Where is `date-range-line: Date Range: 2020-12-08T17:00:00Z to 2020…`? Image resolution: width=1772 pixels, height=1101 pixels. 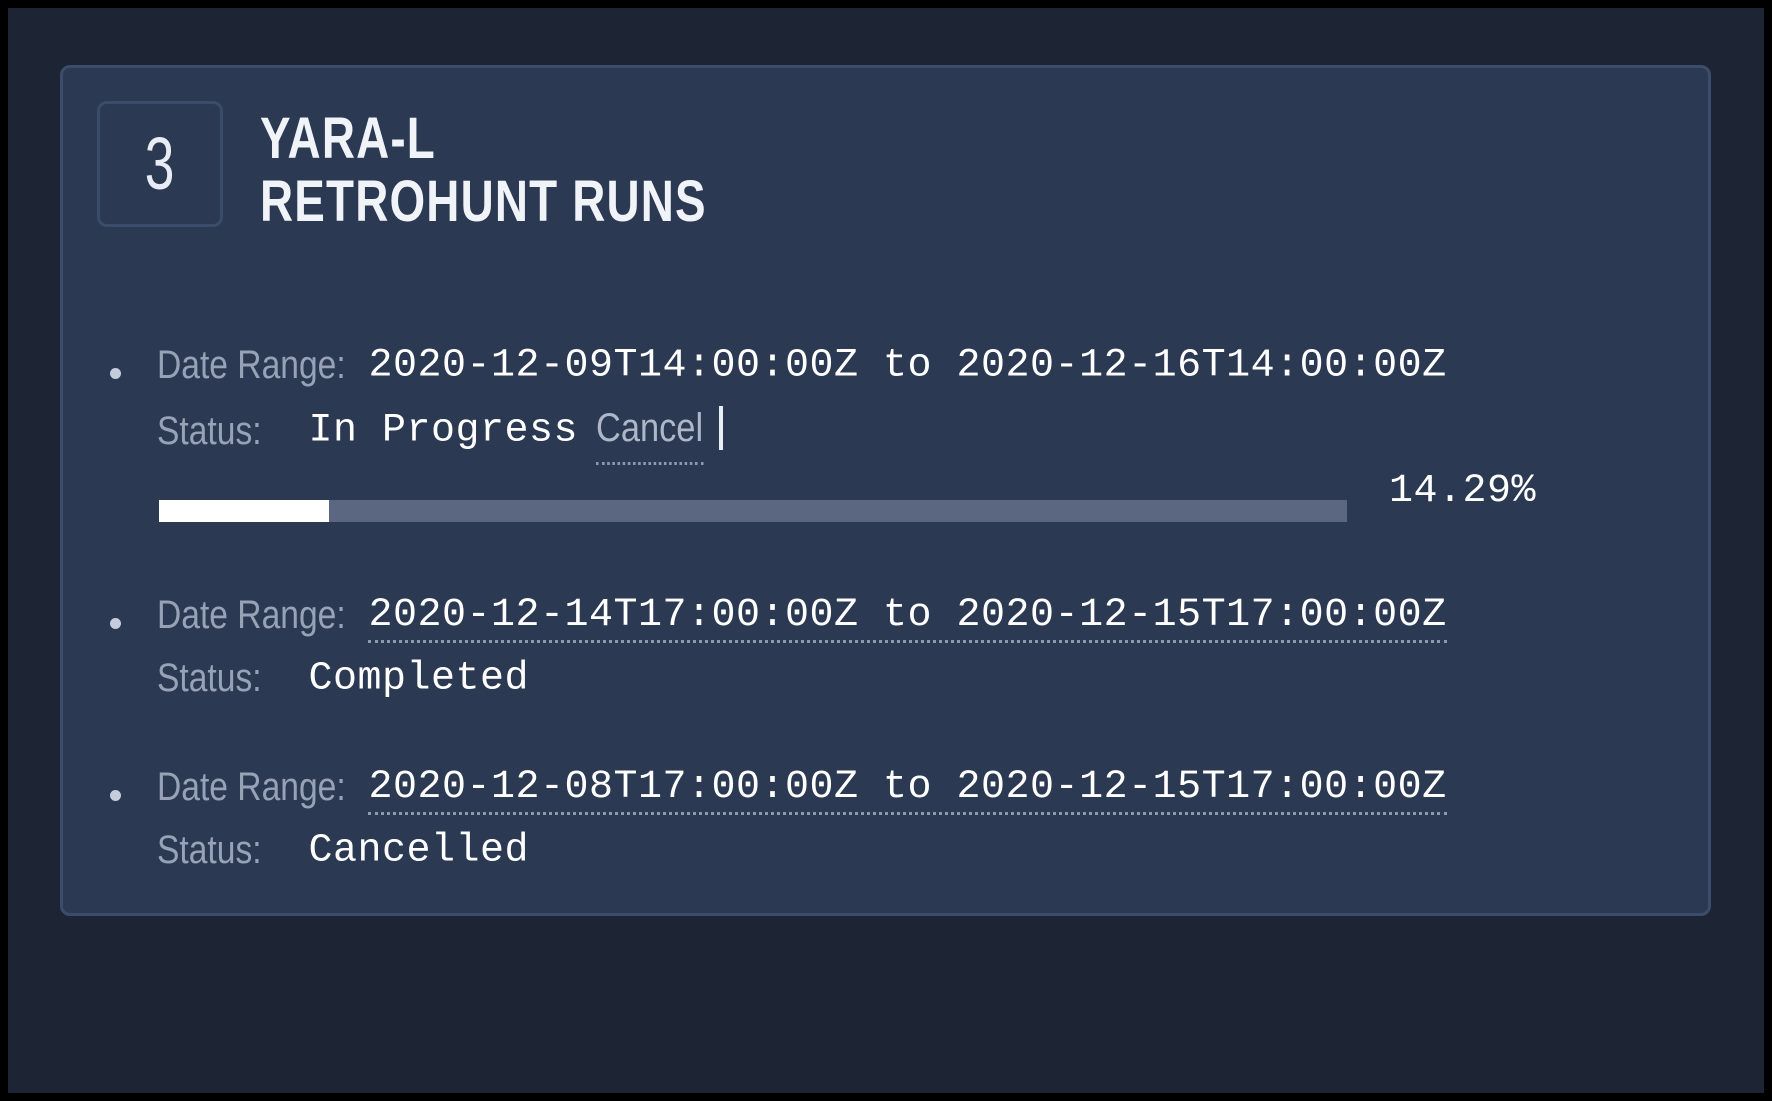
date-range-line: Date Range: 2020-12-08T17:00:00Z to 2020… is located at coordinates (918, 787).